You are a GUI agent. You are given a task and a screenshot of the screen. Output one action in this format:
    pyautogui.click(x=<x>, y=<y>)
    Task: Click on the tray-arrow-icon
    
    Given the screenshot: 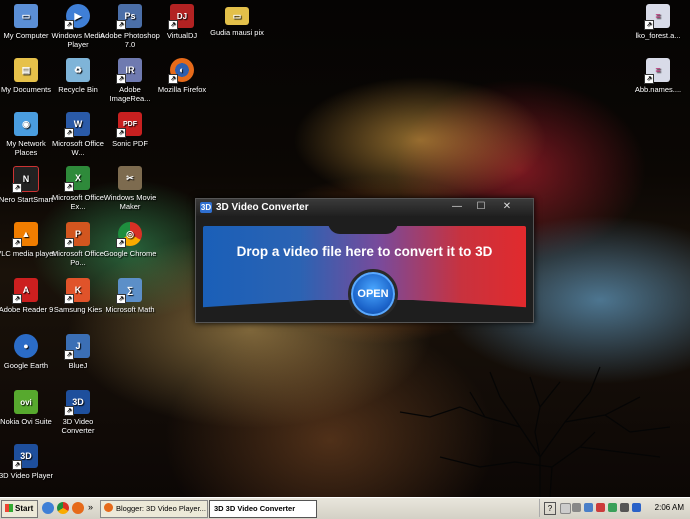 What is the action you would take?
    pyautogui.click(x=565, y=508)
    